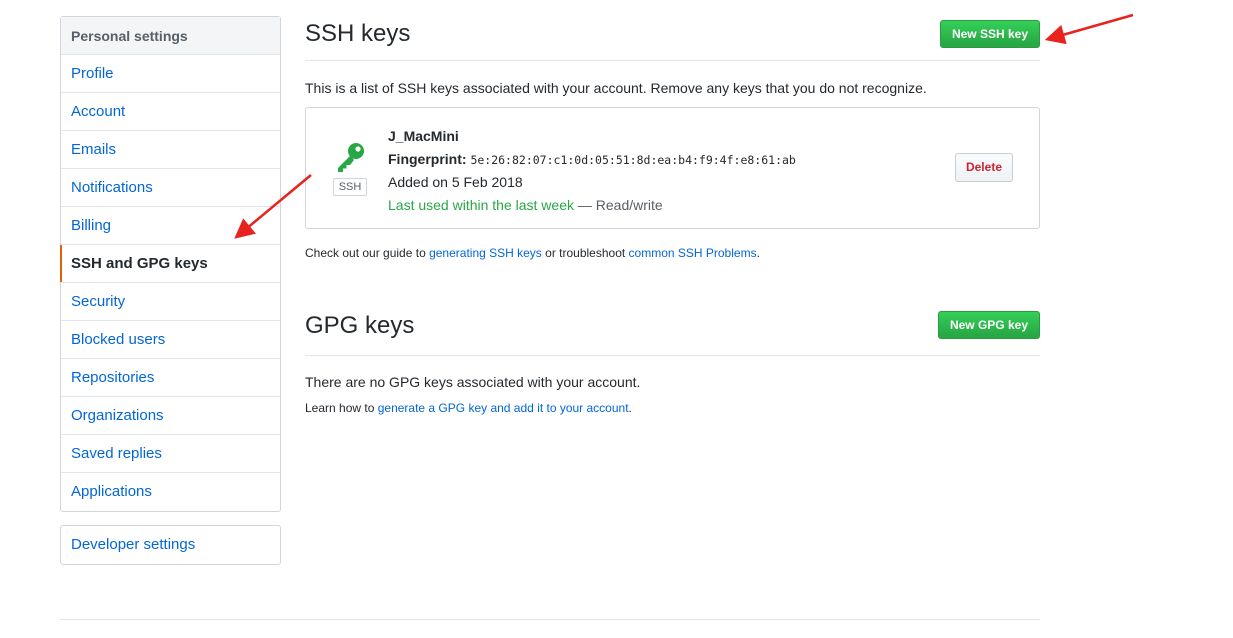  I want to click on new-ssh-key-button: New SSH key, so click(989, 34).